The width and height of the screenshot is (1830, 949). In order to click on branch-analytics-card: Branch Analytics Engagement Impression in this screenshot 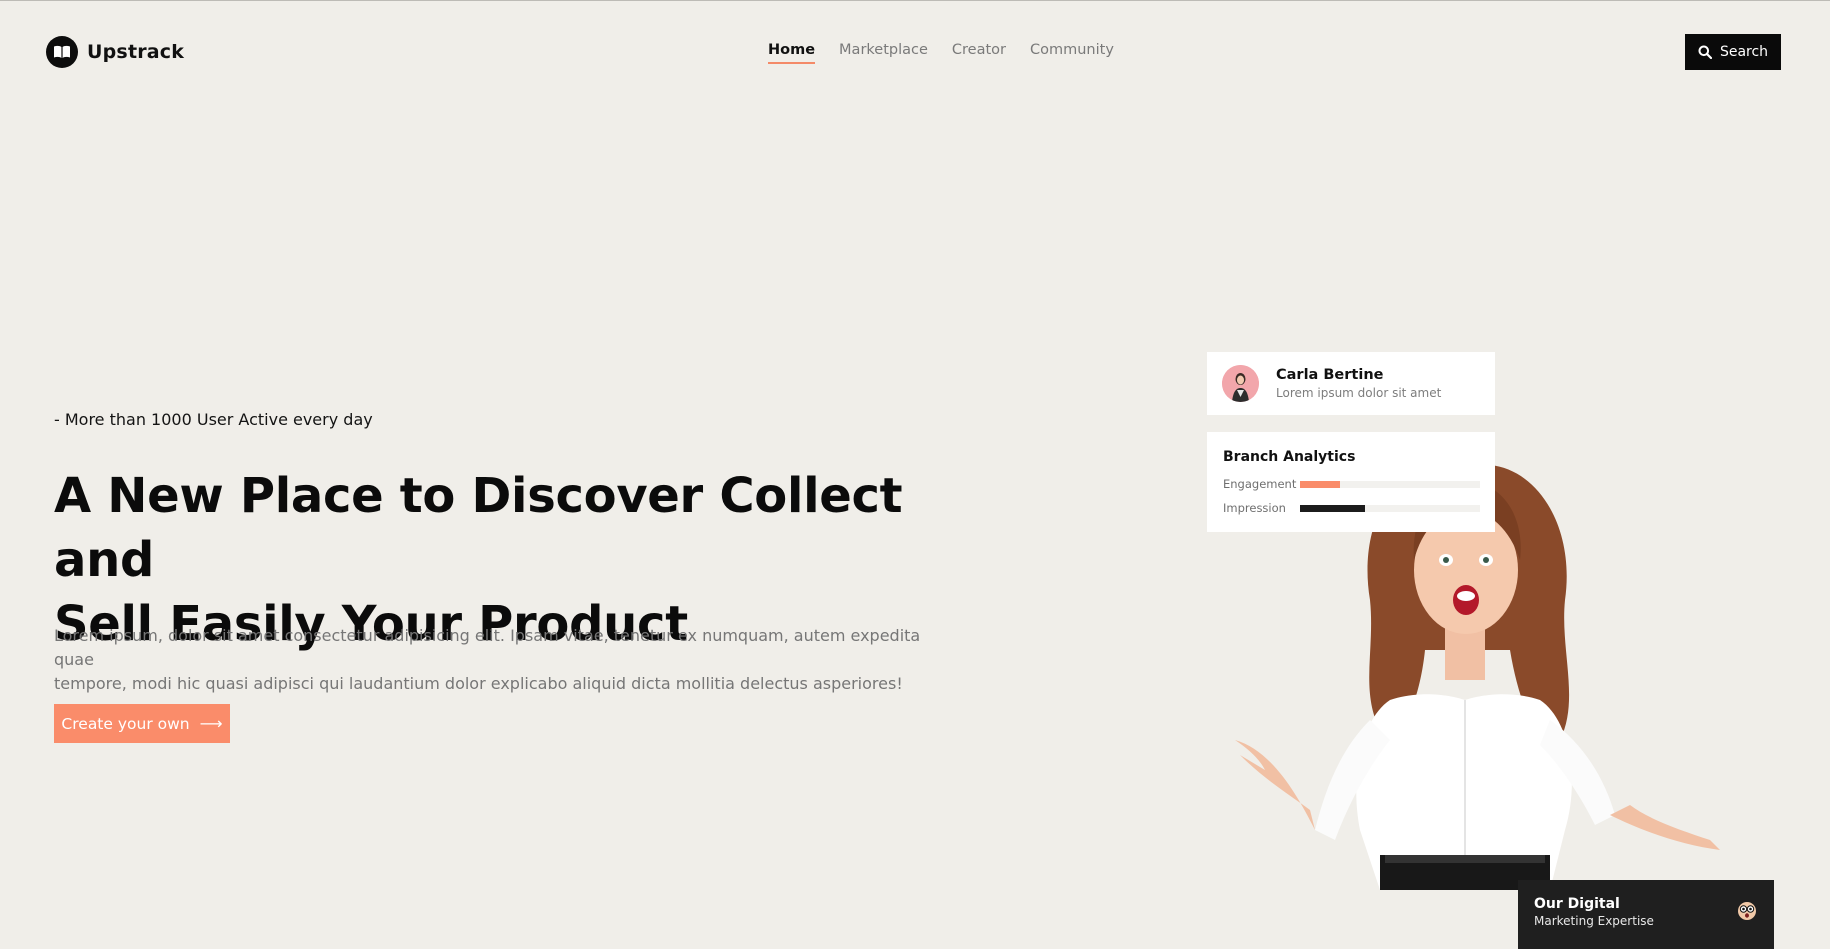, I will do `click(1351, 482)`.